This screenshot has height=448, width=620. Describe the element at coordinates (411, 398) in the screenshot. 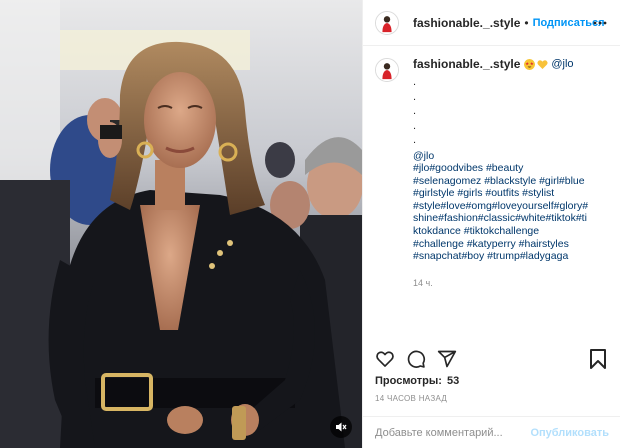

I see `post-date: 14 ЧАСОВ НАЗАД` at that location.